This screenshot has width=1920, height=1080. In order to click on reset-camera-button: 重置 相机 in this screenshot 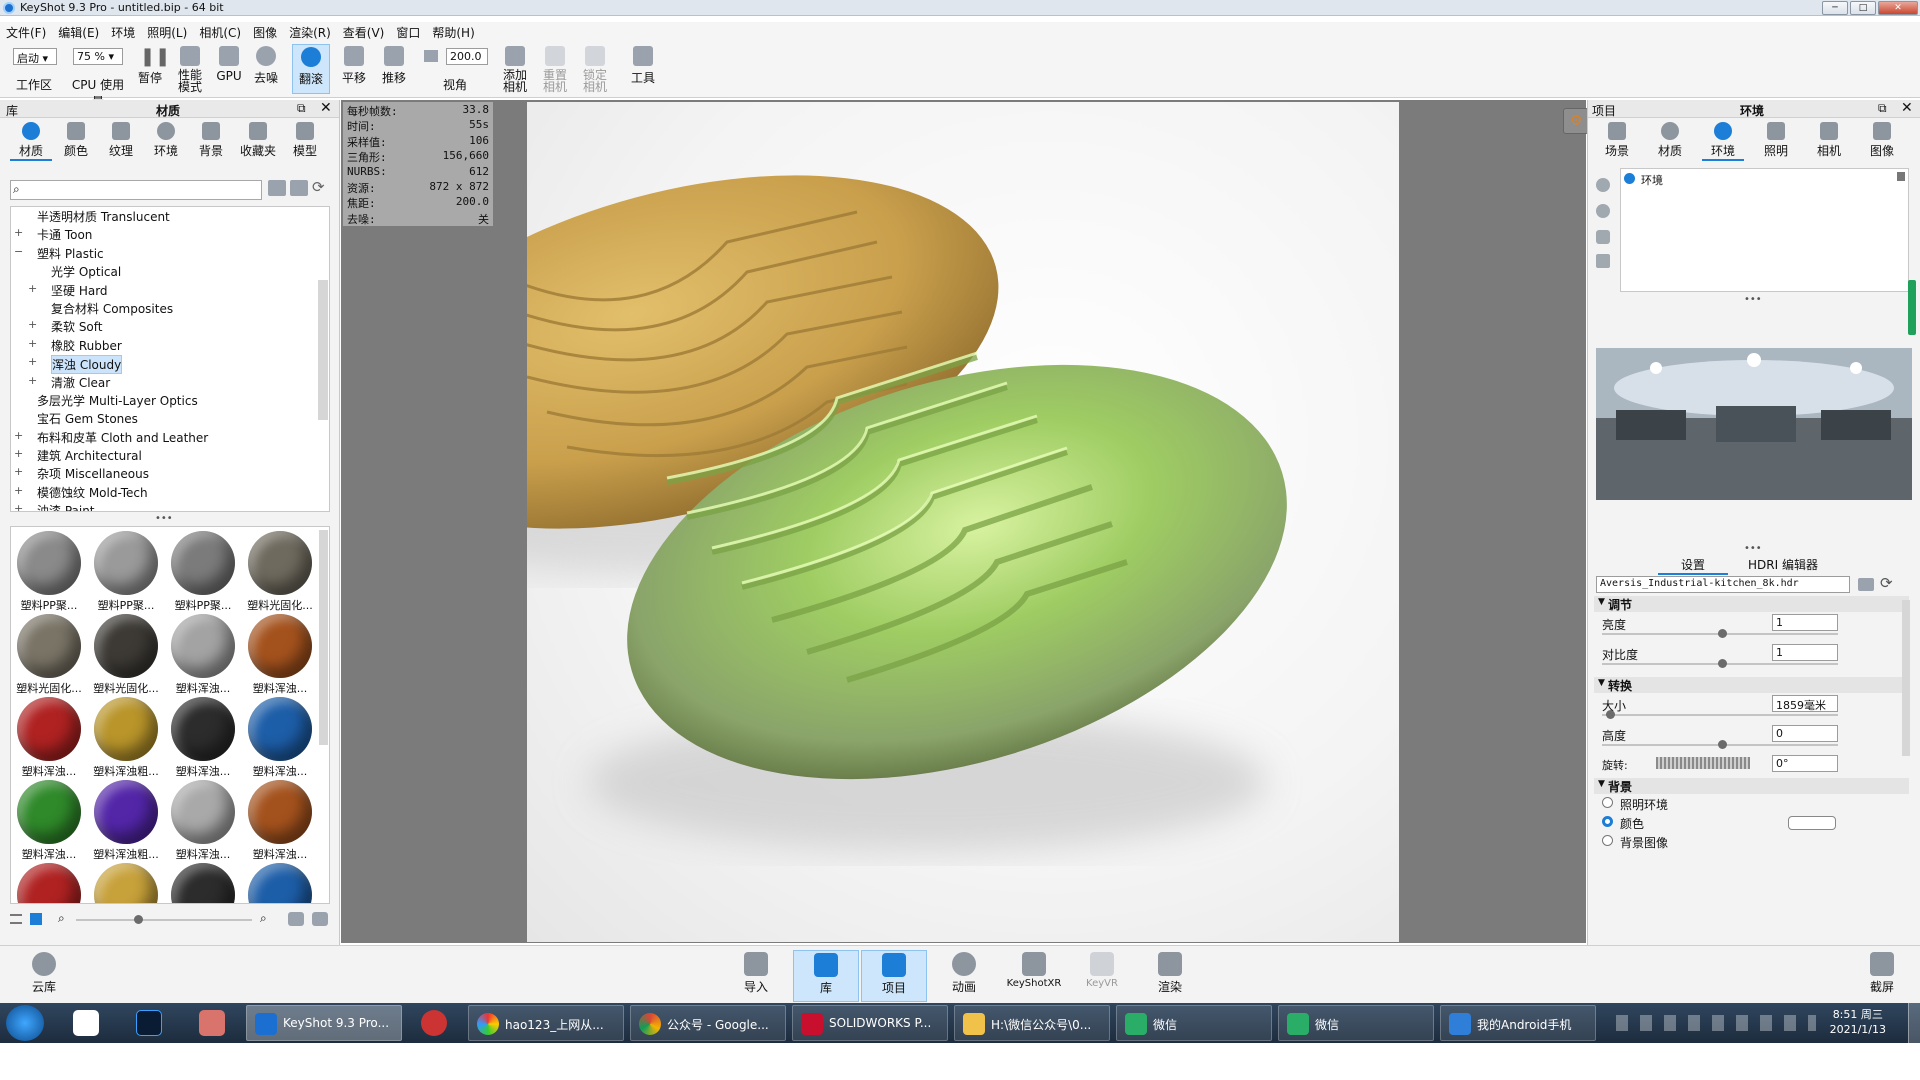, I will do `click(555, 69)`.